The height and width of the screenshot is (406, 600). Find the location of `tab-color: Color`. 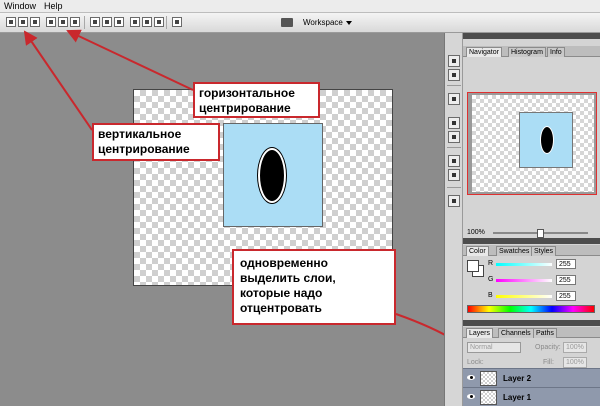

tab-color: Color is located at coordinates (477, 251).